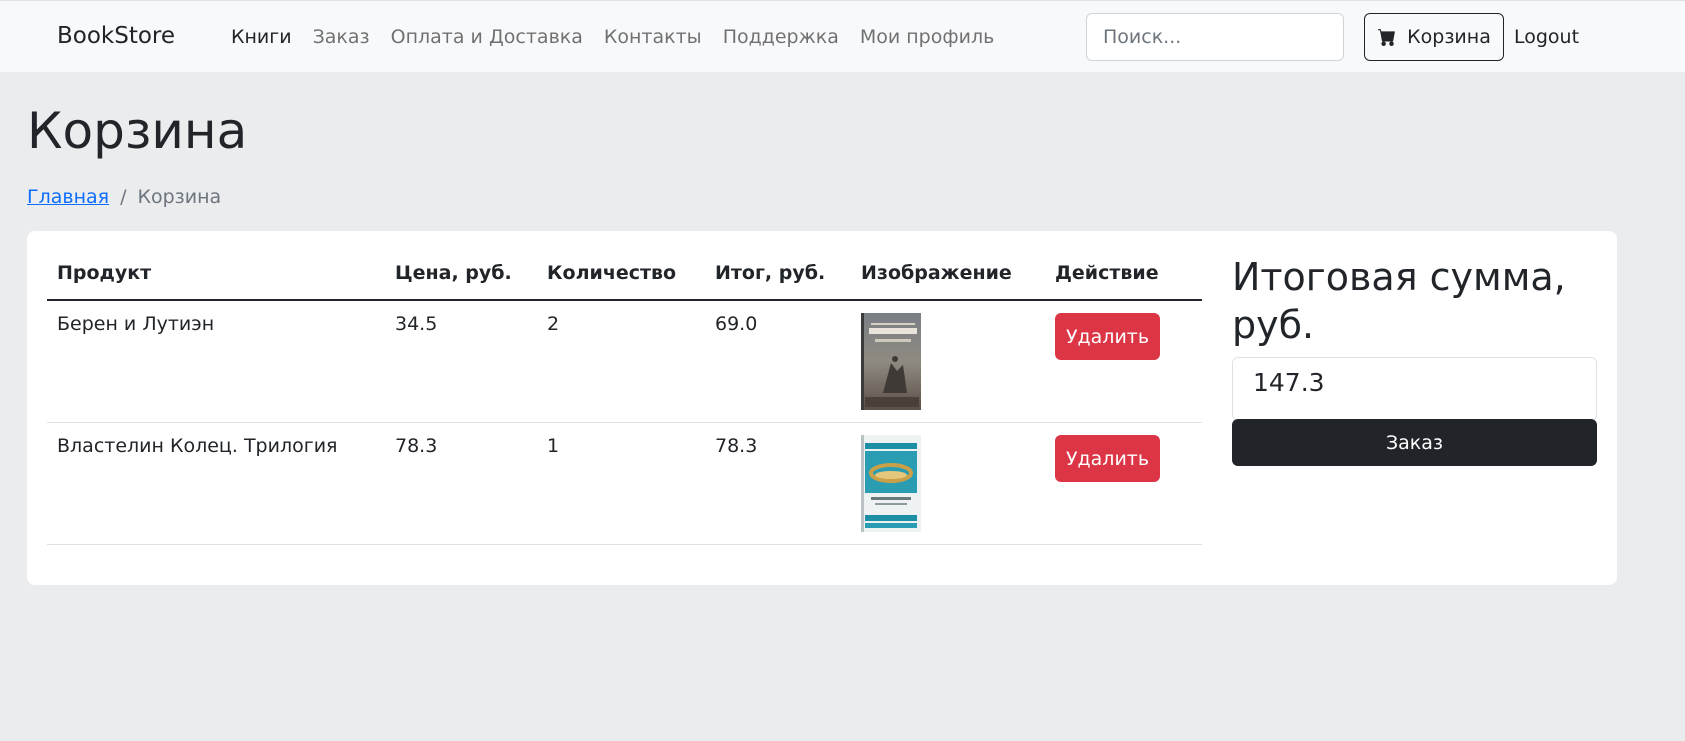  Describe the element at coordinates (461, 274) in the screenshot. I see `header-price: Цена, руб.` at that location.